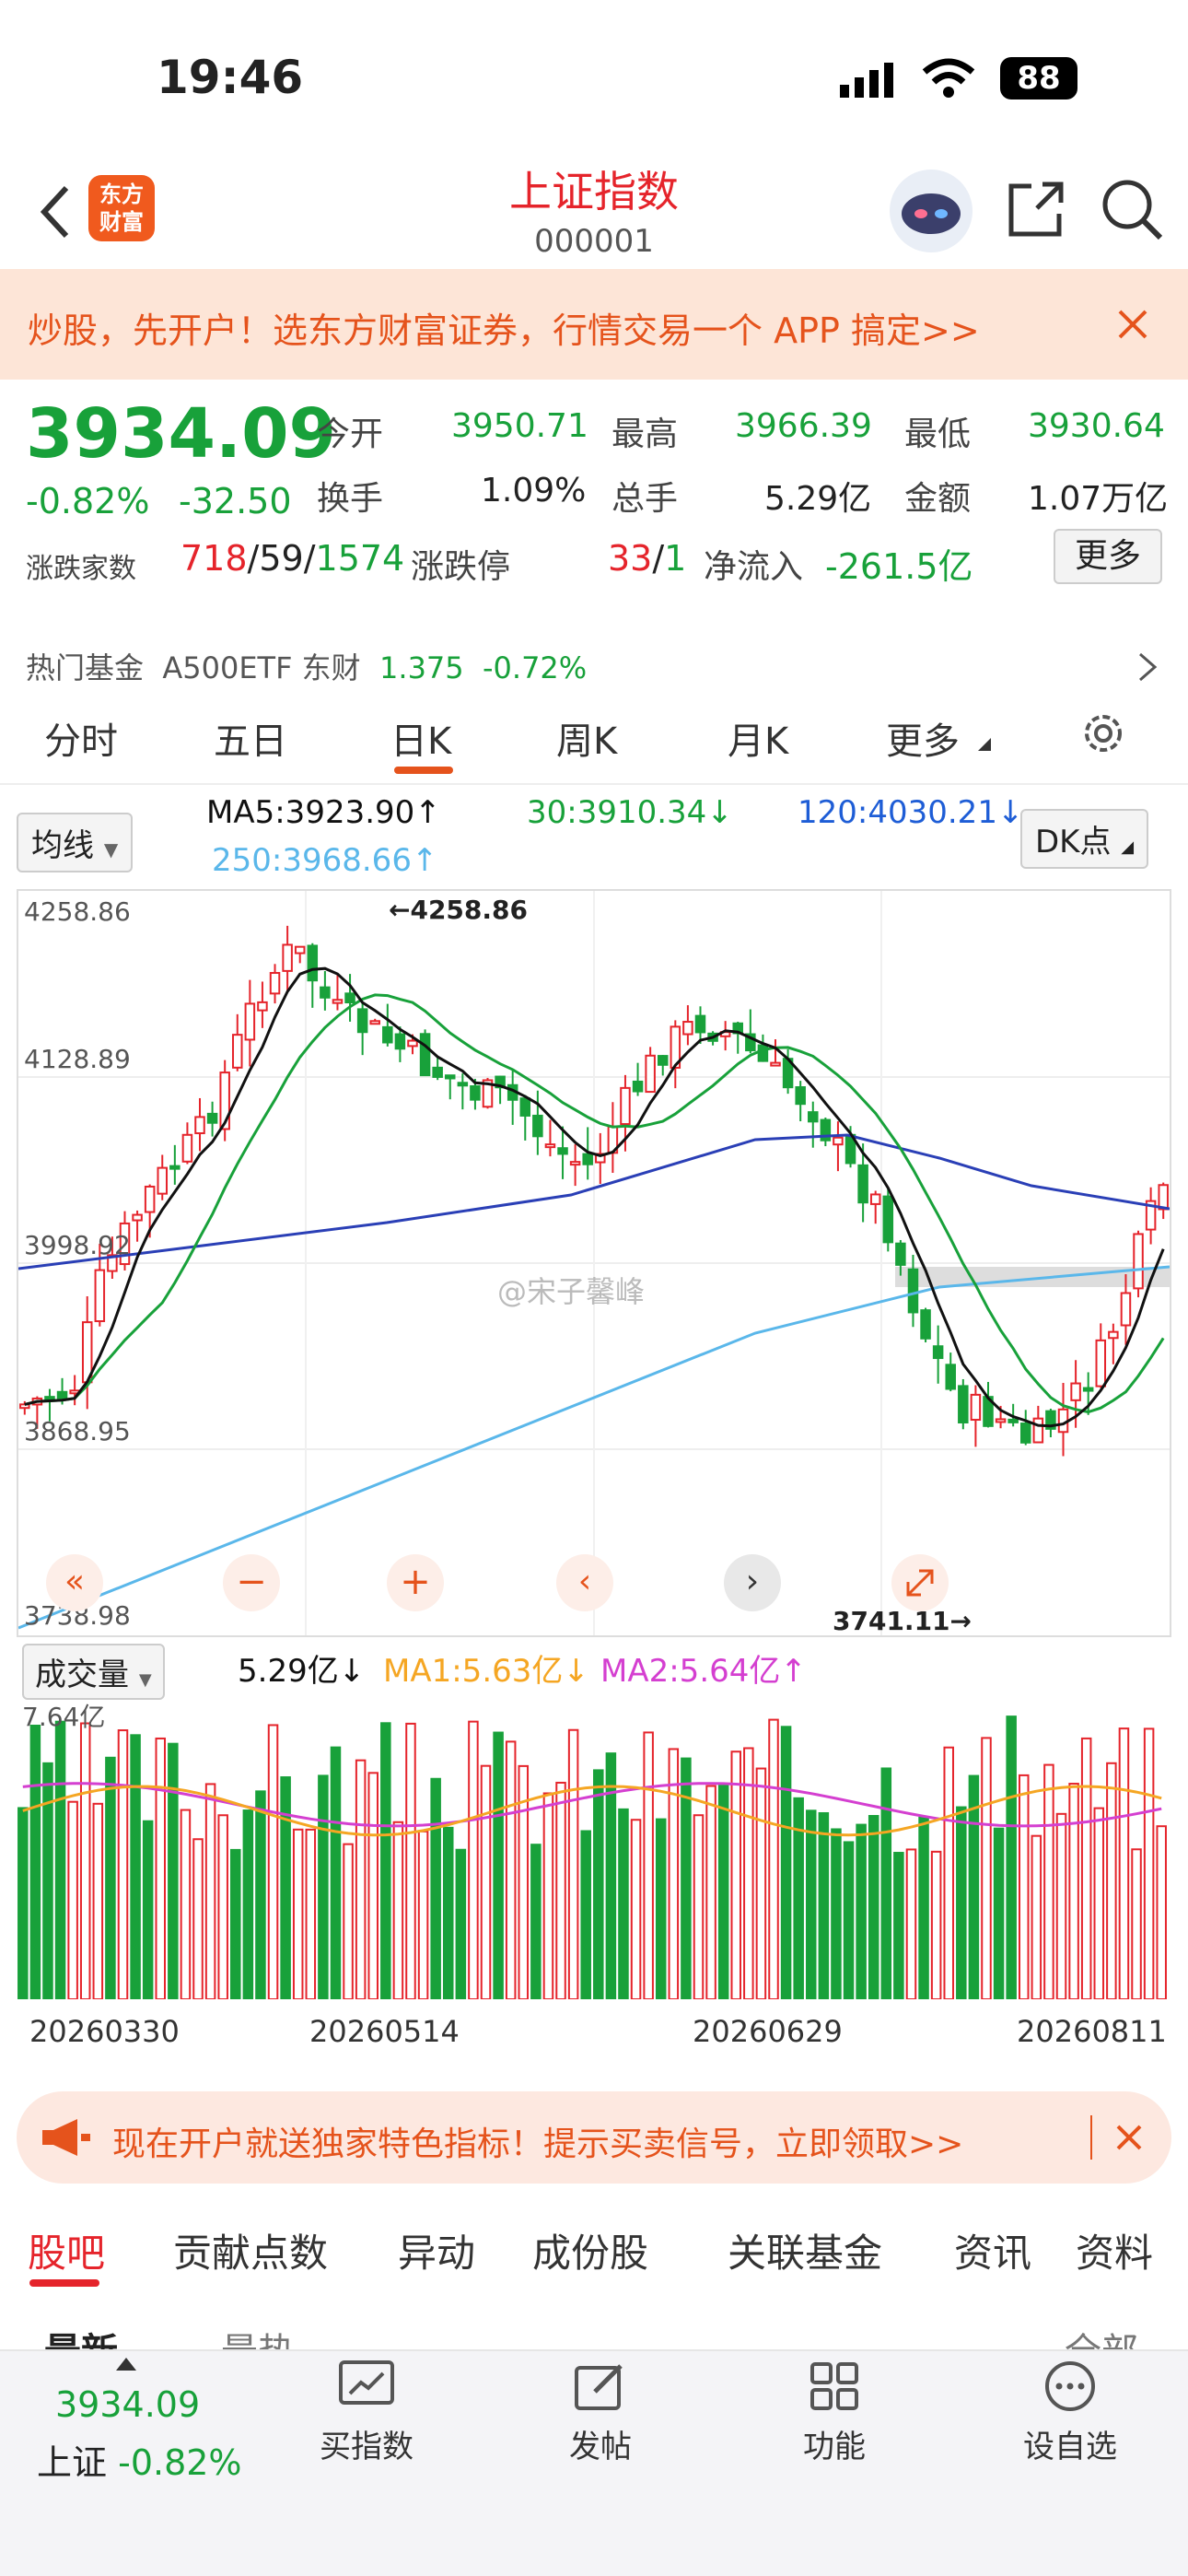  Describe the element at coordinates (594, 2031) in the screenshot. I see `date-axis: 20260330 20260514 20260629 20260811` at that location.